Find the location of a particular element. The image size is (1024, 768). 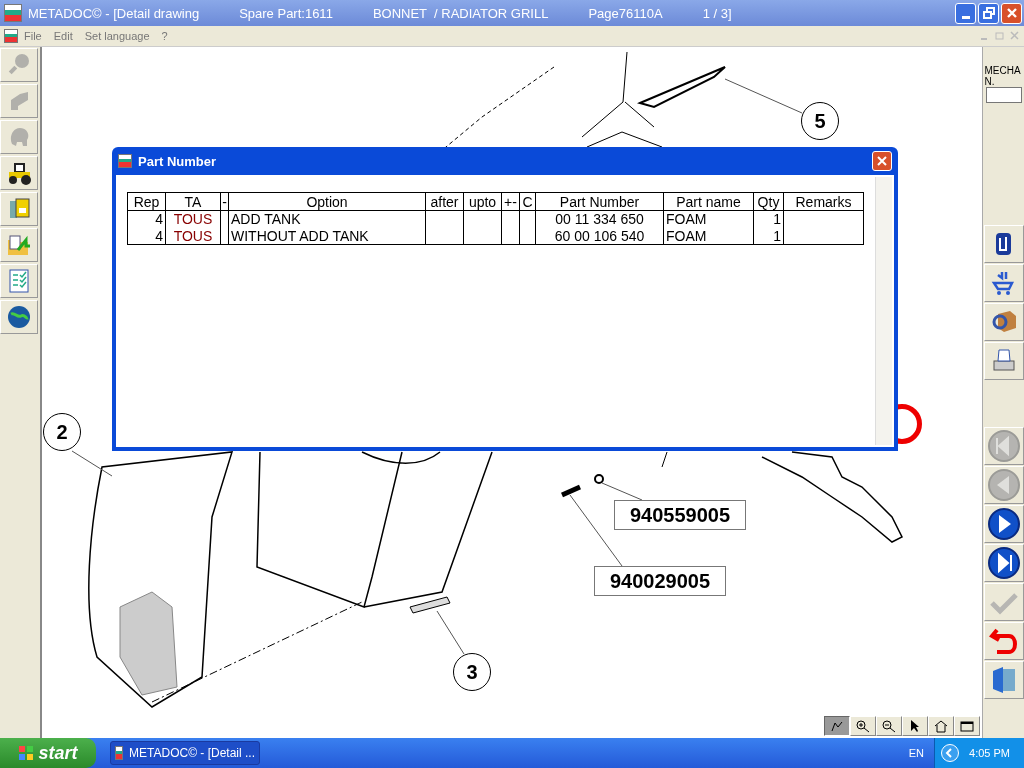

field-label: MECHA N. is located at coordinates (1003, 76).